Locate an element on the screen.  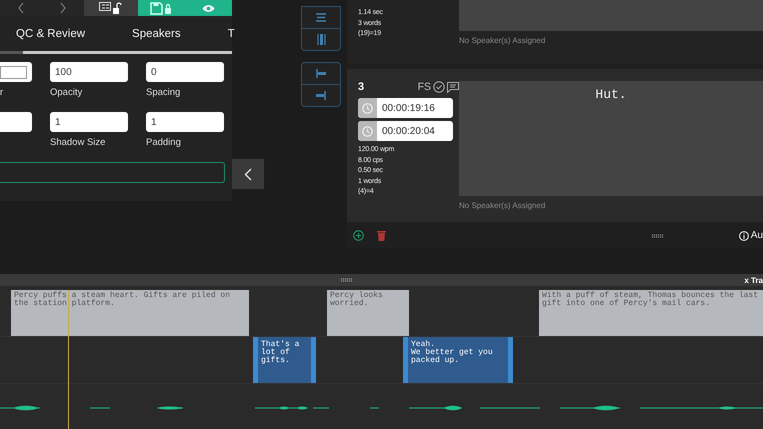
field-label: Padding is located at coordinates (164, 142).